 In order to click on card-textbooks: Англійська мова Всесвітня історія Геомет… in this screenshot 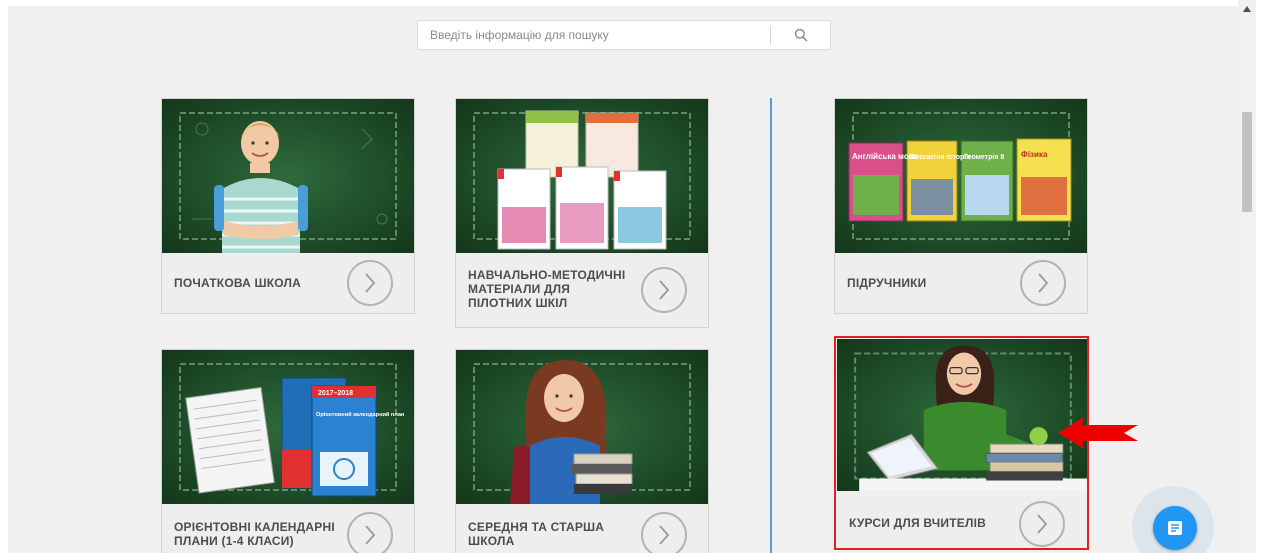, I will do `click(961, 206)`.